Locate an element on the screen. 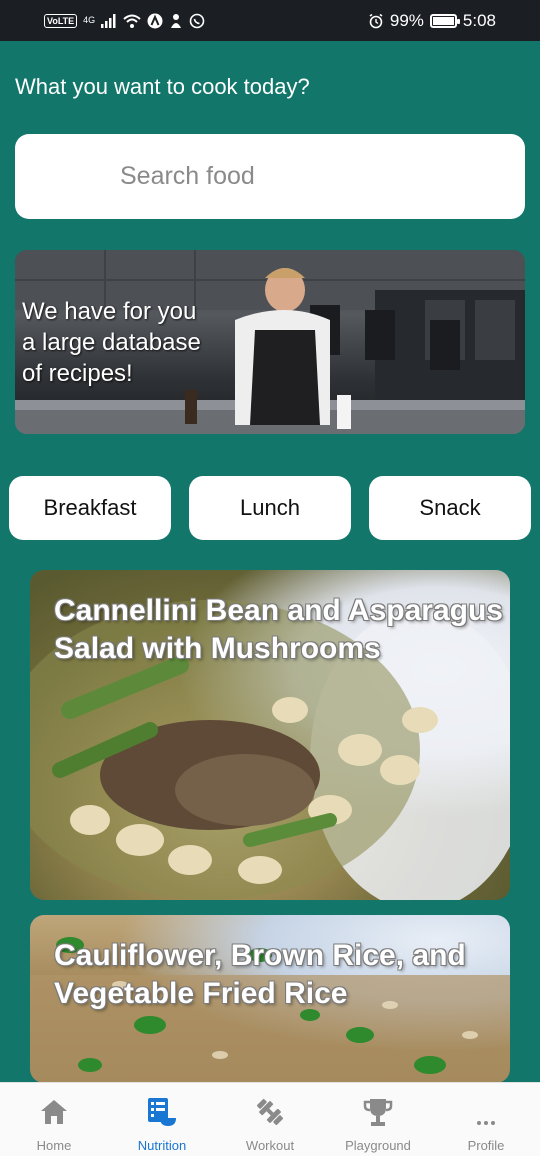 The height and width of the screenshot is (1156, 540). battery-icon is located at coordinates (444, 20).